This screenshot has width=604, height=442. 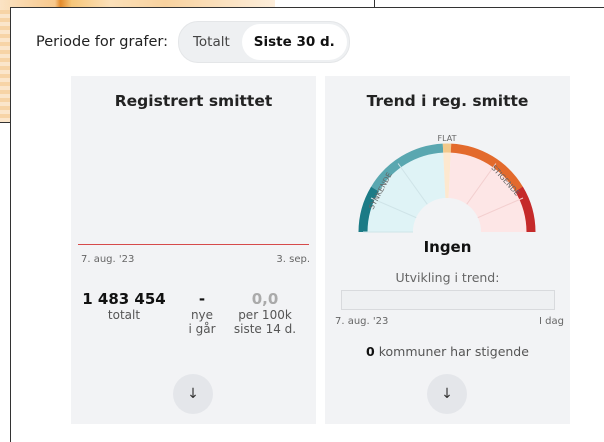 I want to click on trend-axis-end: I dag, so click(x=551, y=321).